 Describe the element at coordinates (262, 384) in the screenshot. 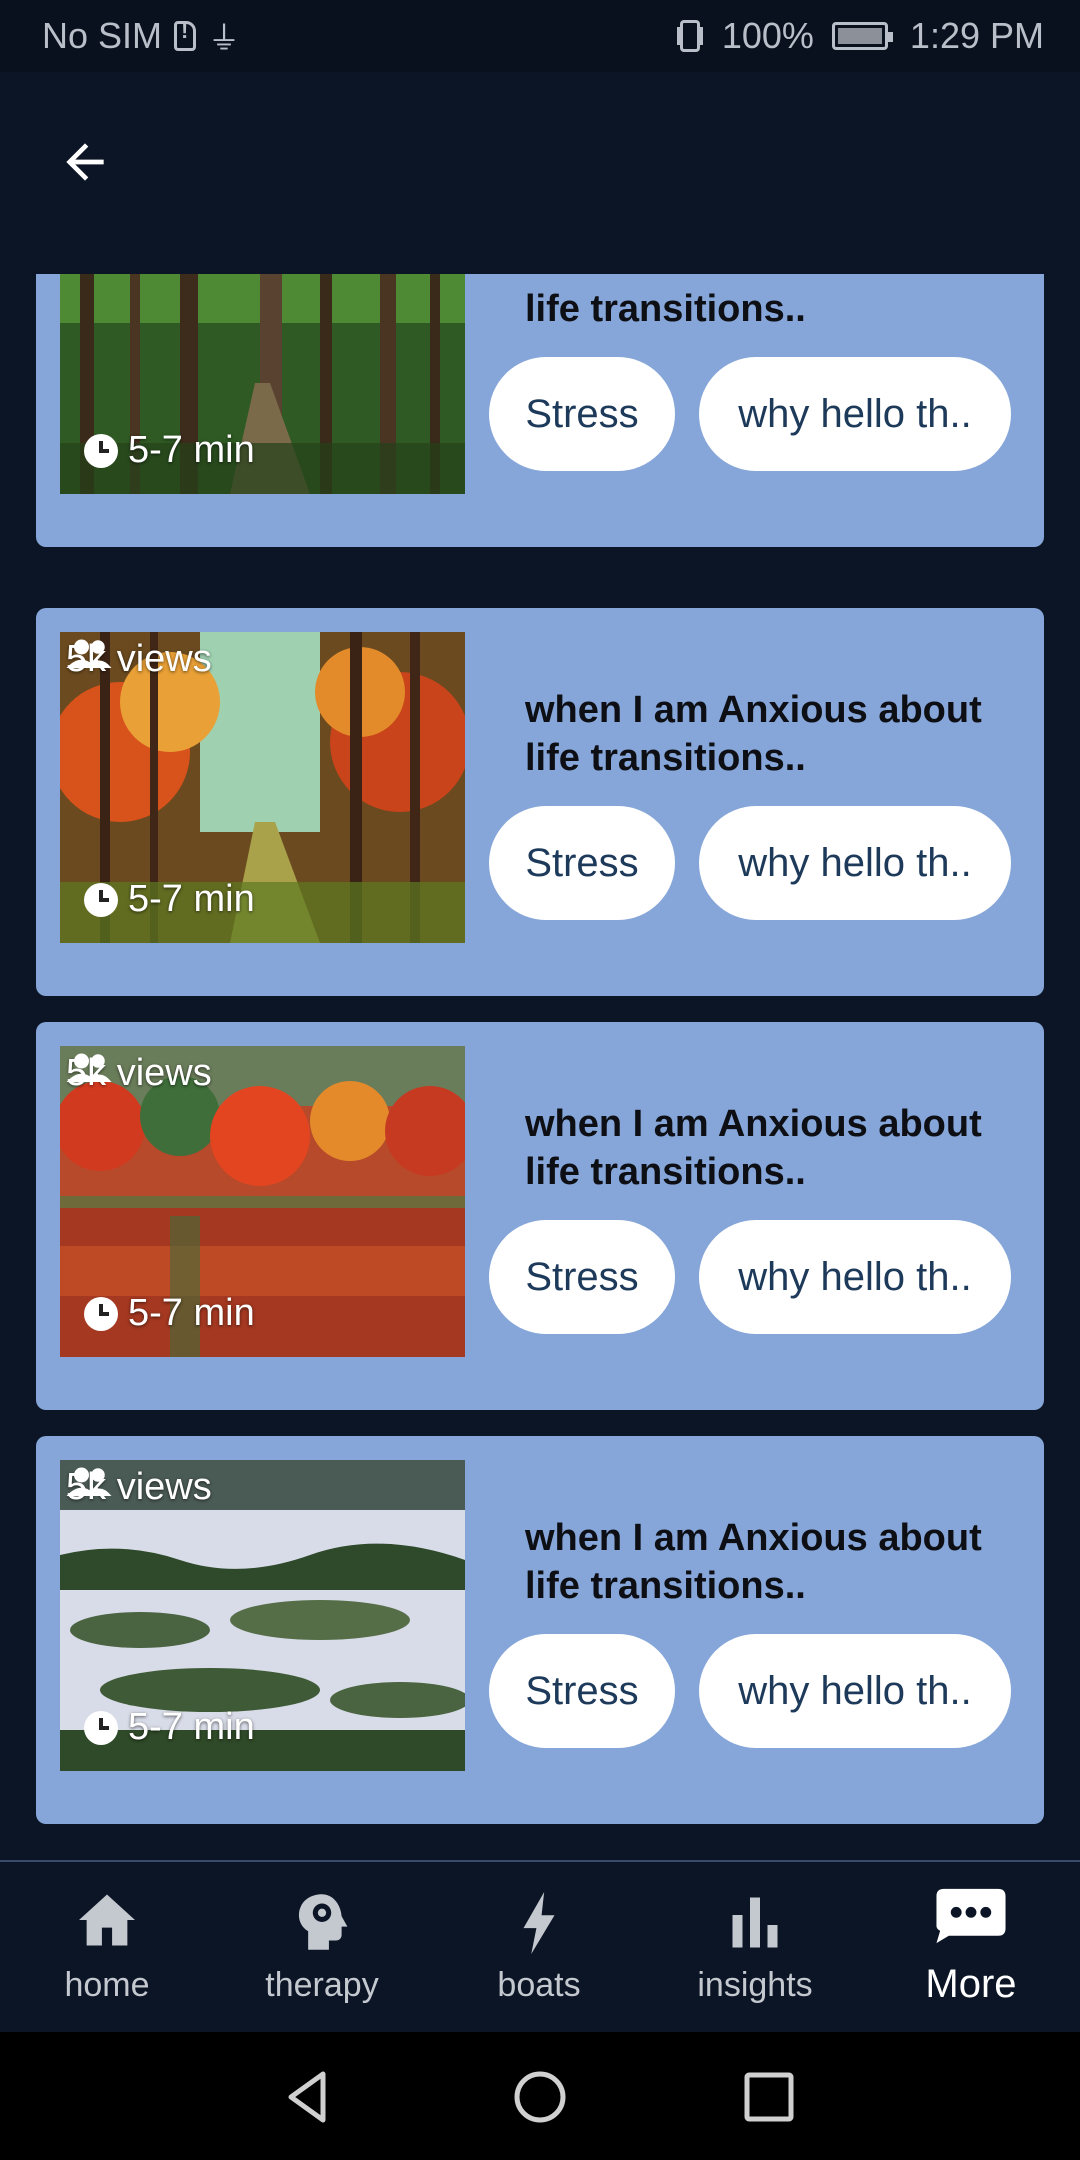

I see `session-thumbnail: 5-7 min` at that location.